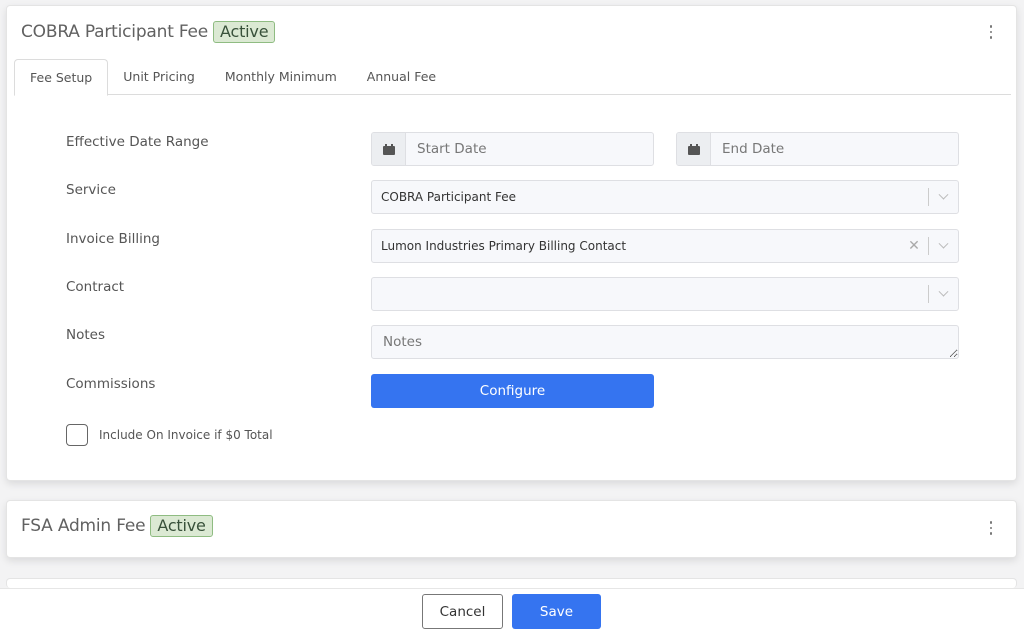 The image size is (1024, 632). What do you see at coordinates (665, 197) in the screenshot?
I see `service-select: COBRA Participant Fee` at bounding box center [665, 197].